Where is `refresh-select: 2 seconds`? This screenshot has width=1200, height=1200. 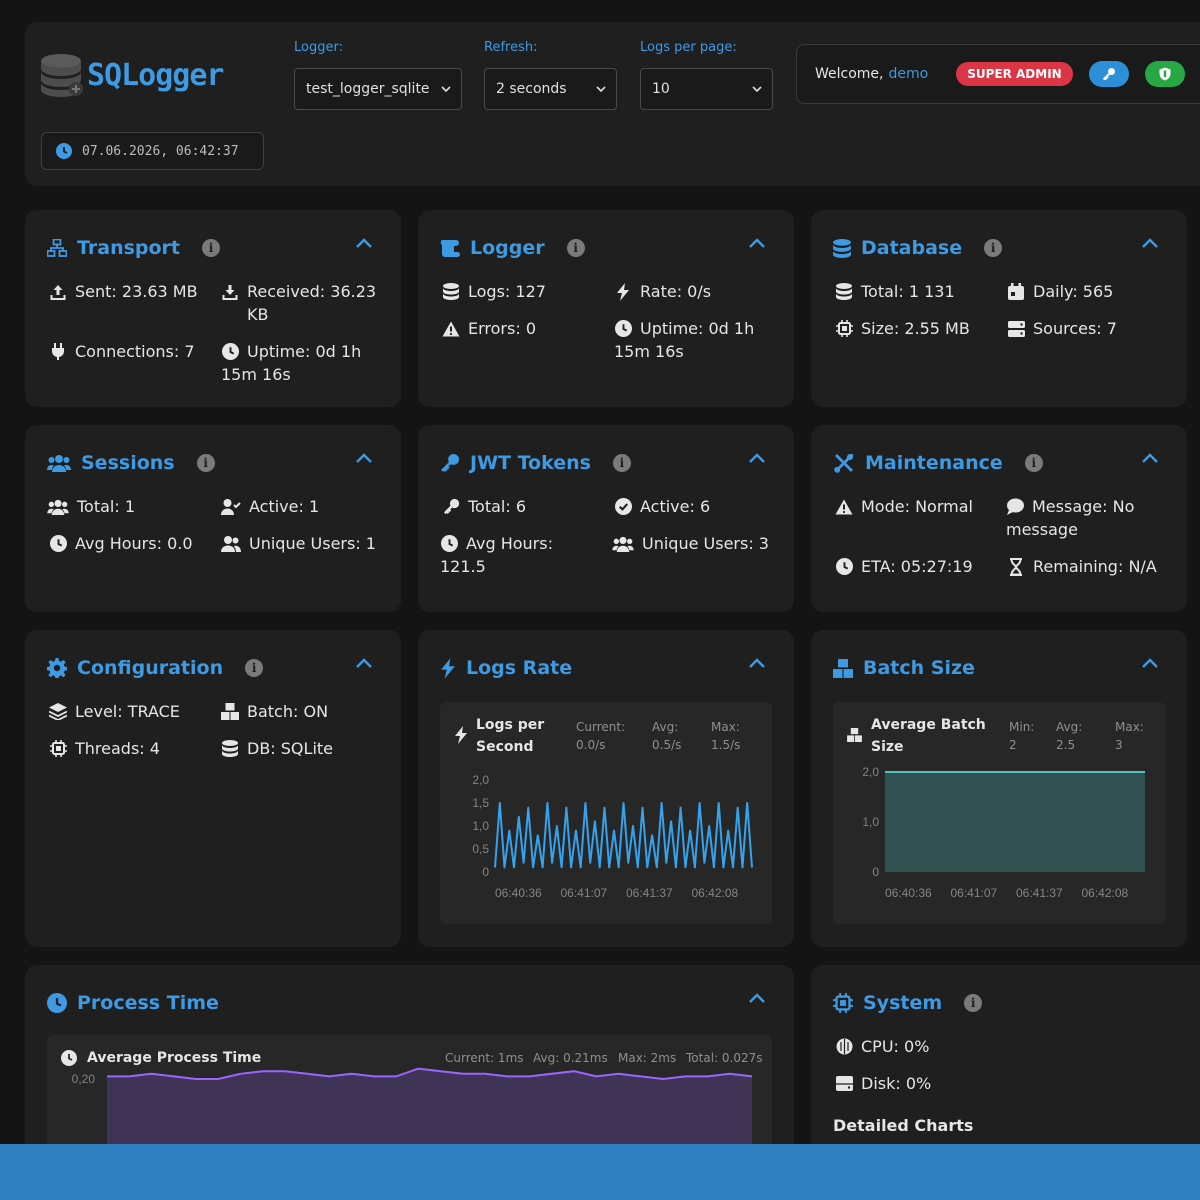 refresh-select: 2 seconds is located at coordinates (550, 89).